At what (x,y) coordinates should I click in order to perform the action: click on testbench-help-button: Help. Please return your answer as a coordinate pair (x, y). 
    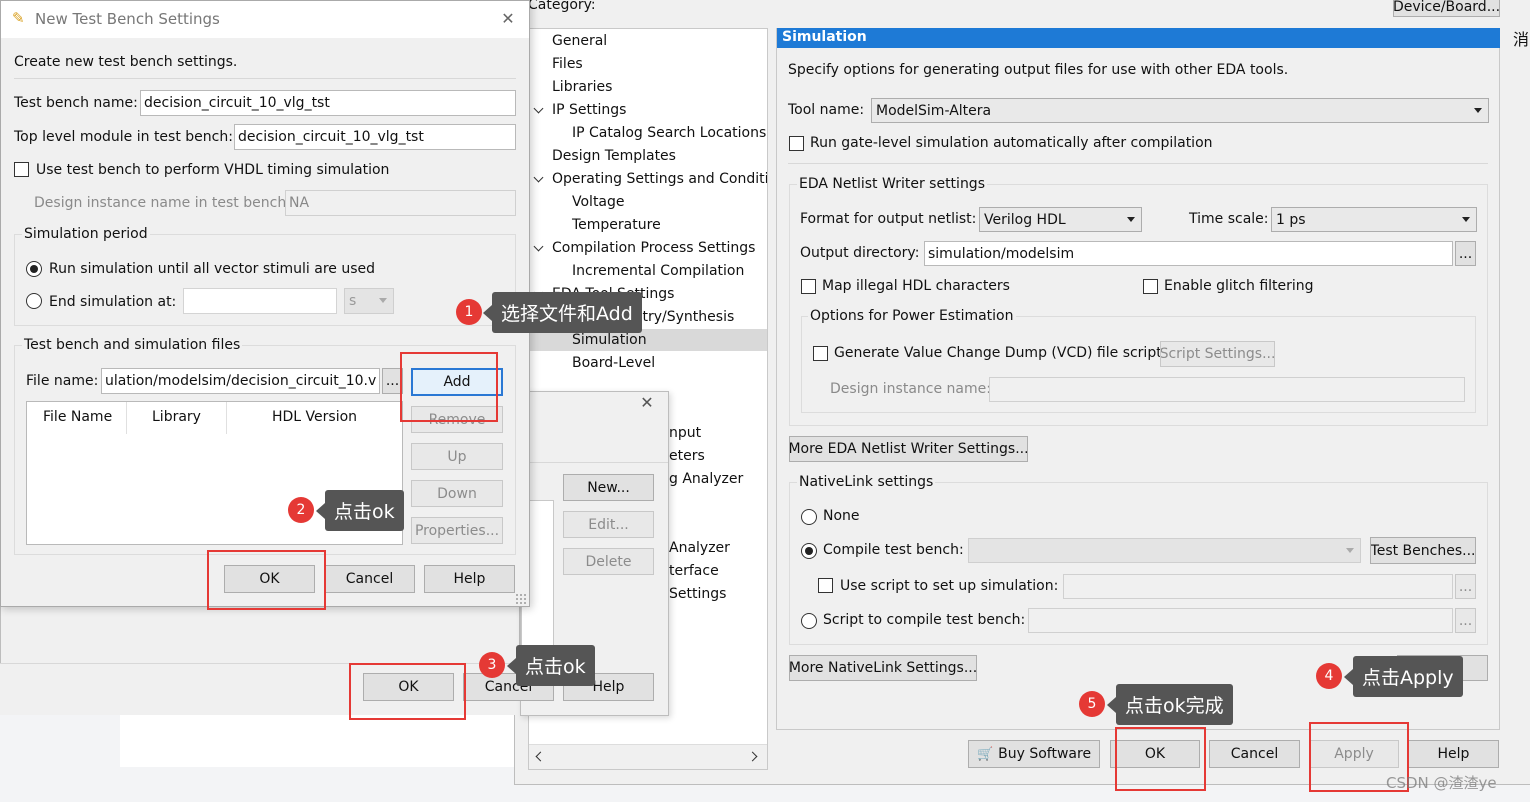
    Looking at the image, I should click on (469, 579).